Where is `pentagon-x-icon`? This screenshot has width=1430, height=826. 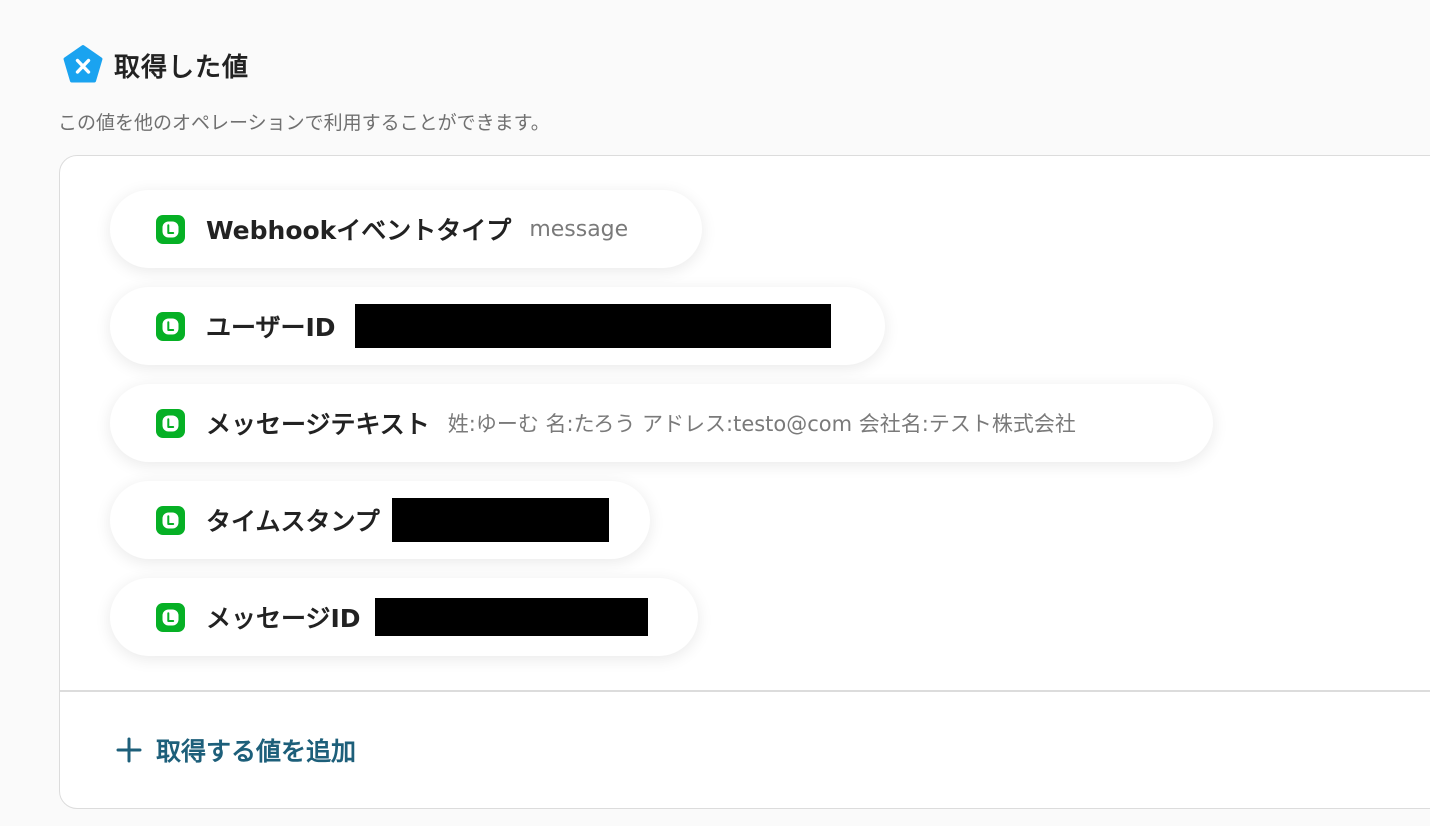 pentagon-x-icon is located at coordinates (83, 64).